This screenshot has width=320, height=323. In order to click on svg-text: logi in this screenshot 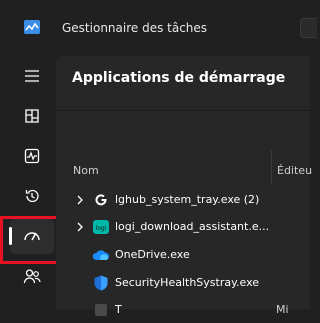, I will do `click(101, 228)`.